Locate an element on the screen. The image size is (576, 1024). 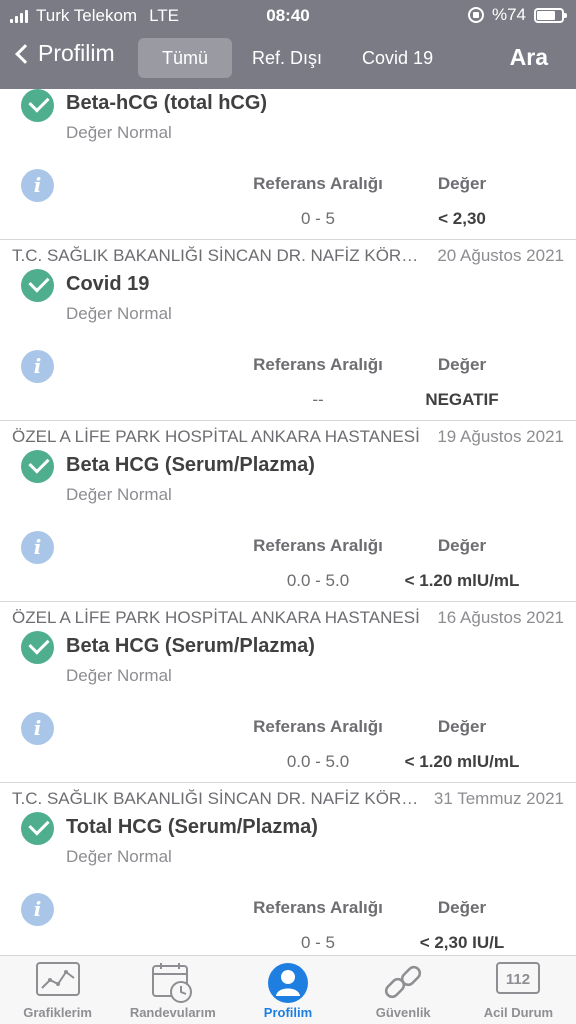
result-date: 20 Ağustos 2021 is located at coordinates (500, 255).